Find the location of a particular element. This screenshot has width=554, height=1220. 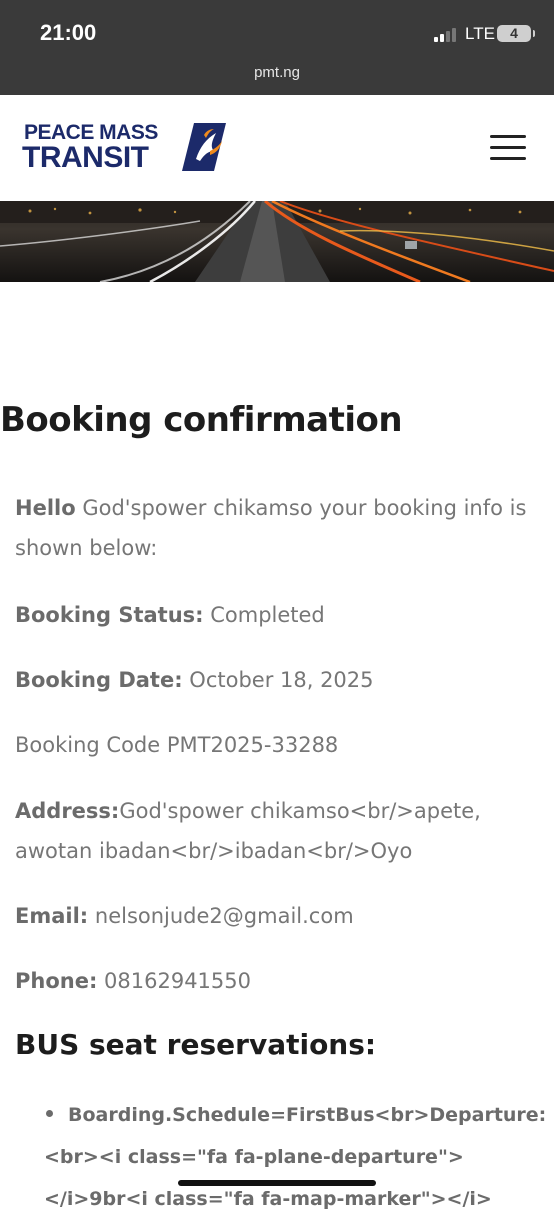

email-label: Email: is located at coordinates (52, 916).